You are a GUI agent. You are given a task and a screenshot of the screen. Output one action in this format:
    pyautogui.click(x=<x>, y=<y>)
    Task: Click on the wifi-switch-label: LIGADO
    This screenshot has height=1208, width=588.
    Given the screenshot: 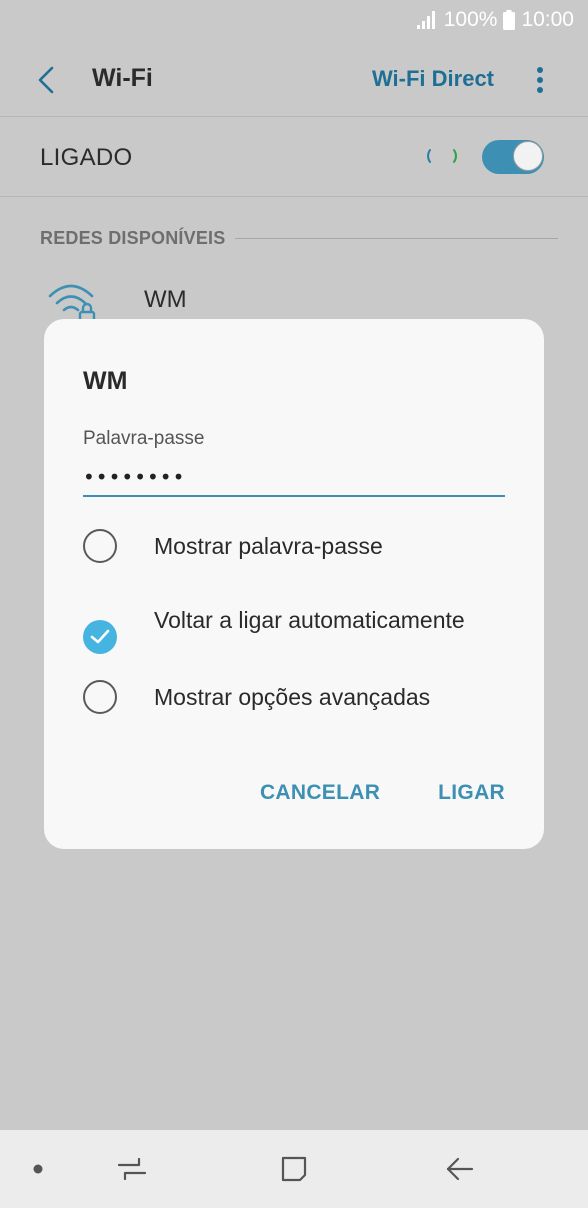 What is the action you would take?
    pyautogui.click(x=86, y=157)
    